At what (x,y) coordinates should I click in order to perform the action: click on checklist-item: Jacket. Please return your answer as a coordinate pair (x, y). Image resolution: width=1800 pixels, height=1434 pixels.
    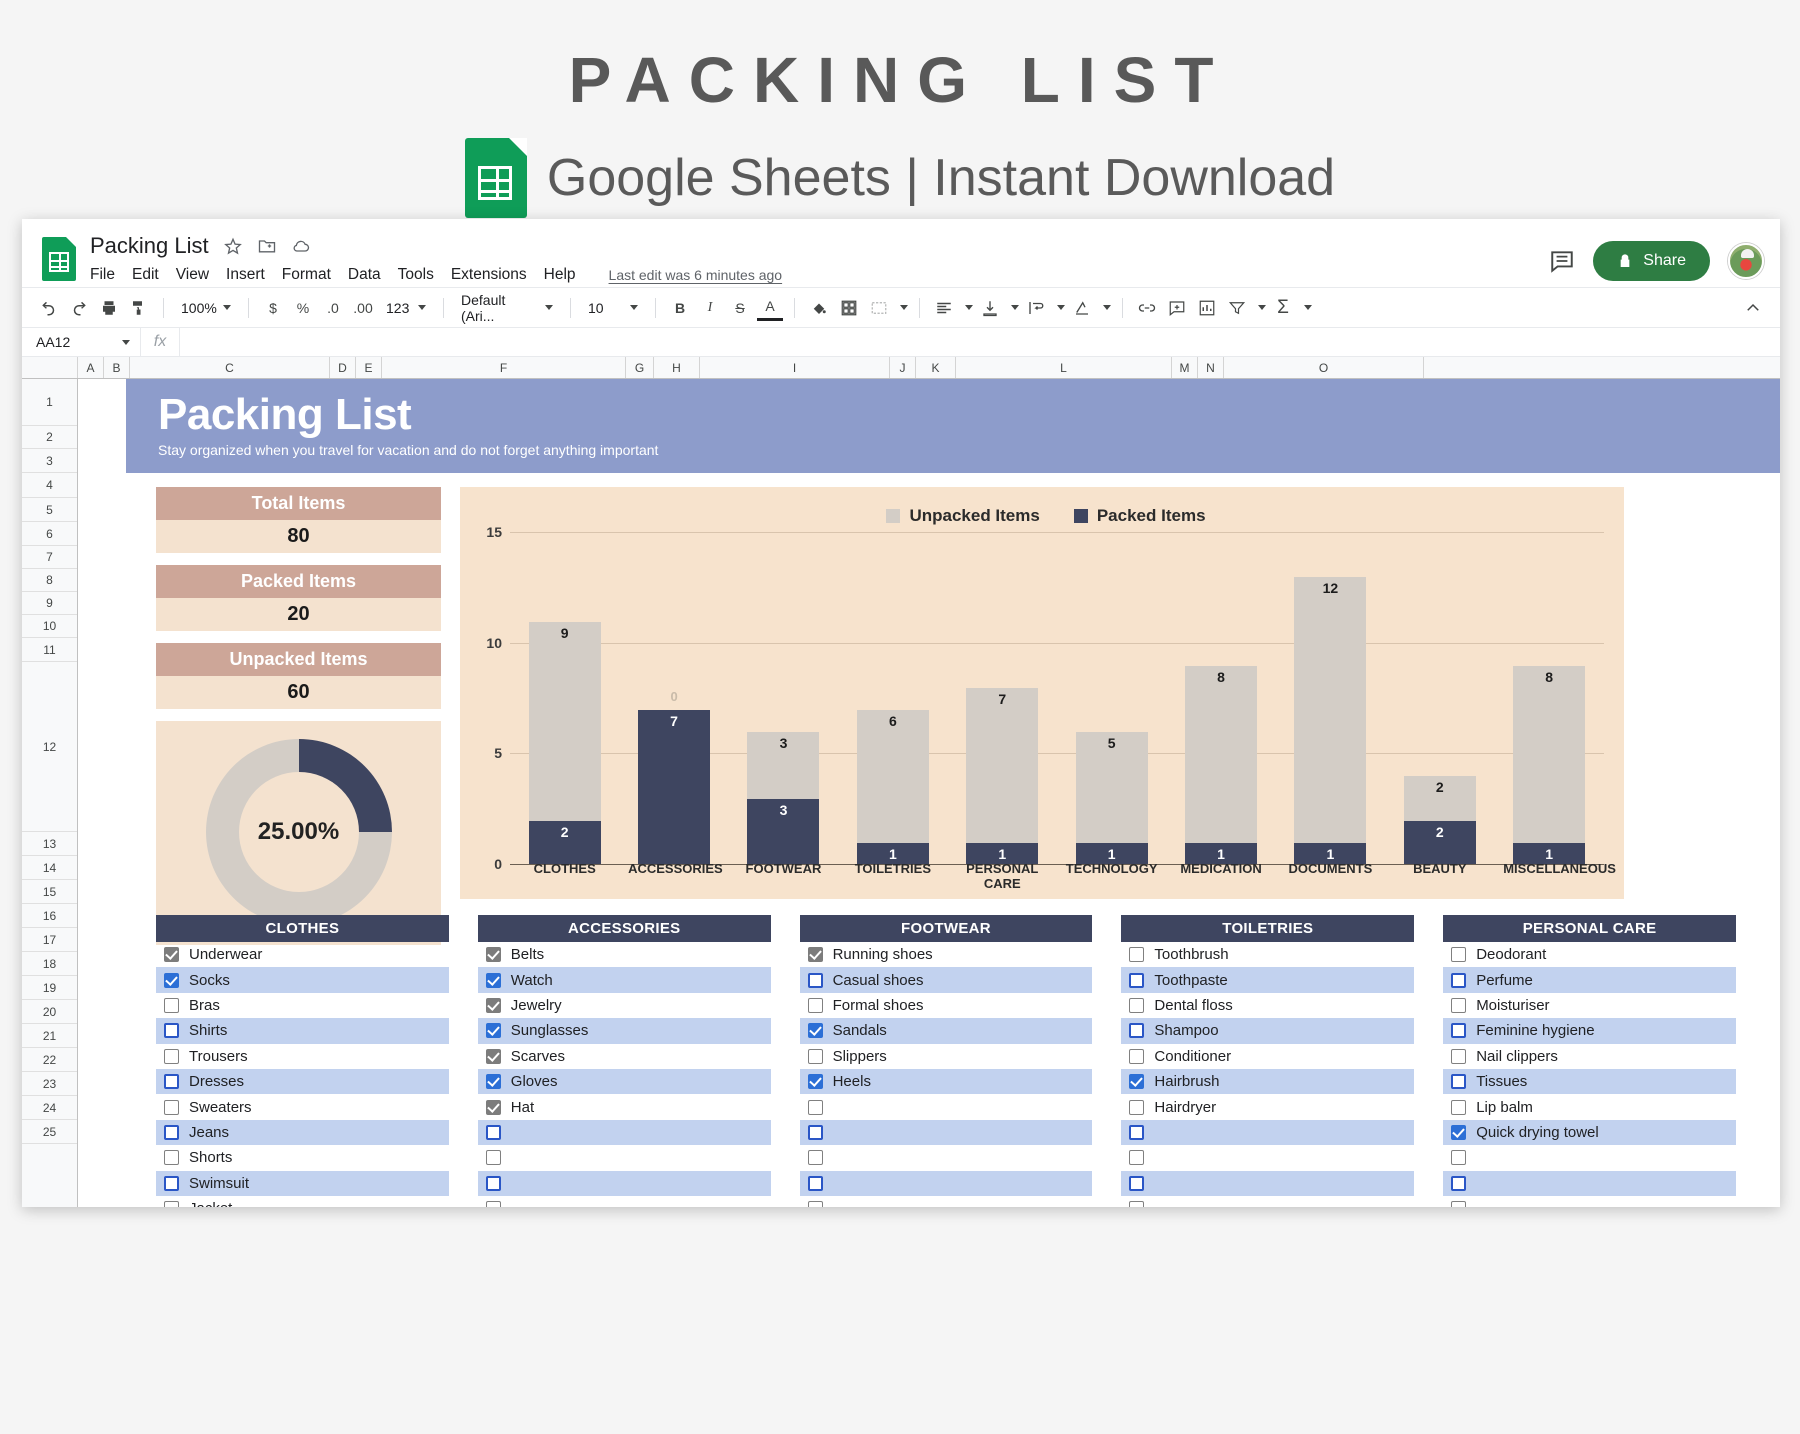
    Looking at the image, I should click on (302, 1201).